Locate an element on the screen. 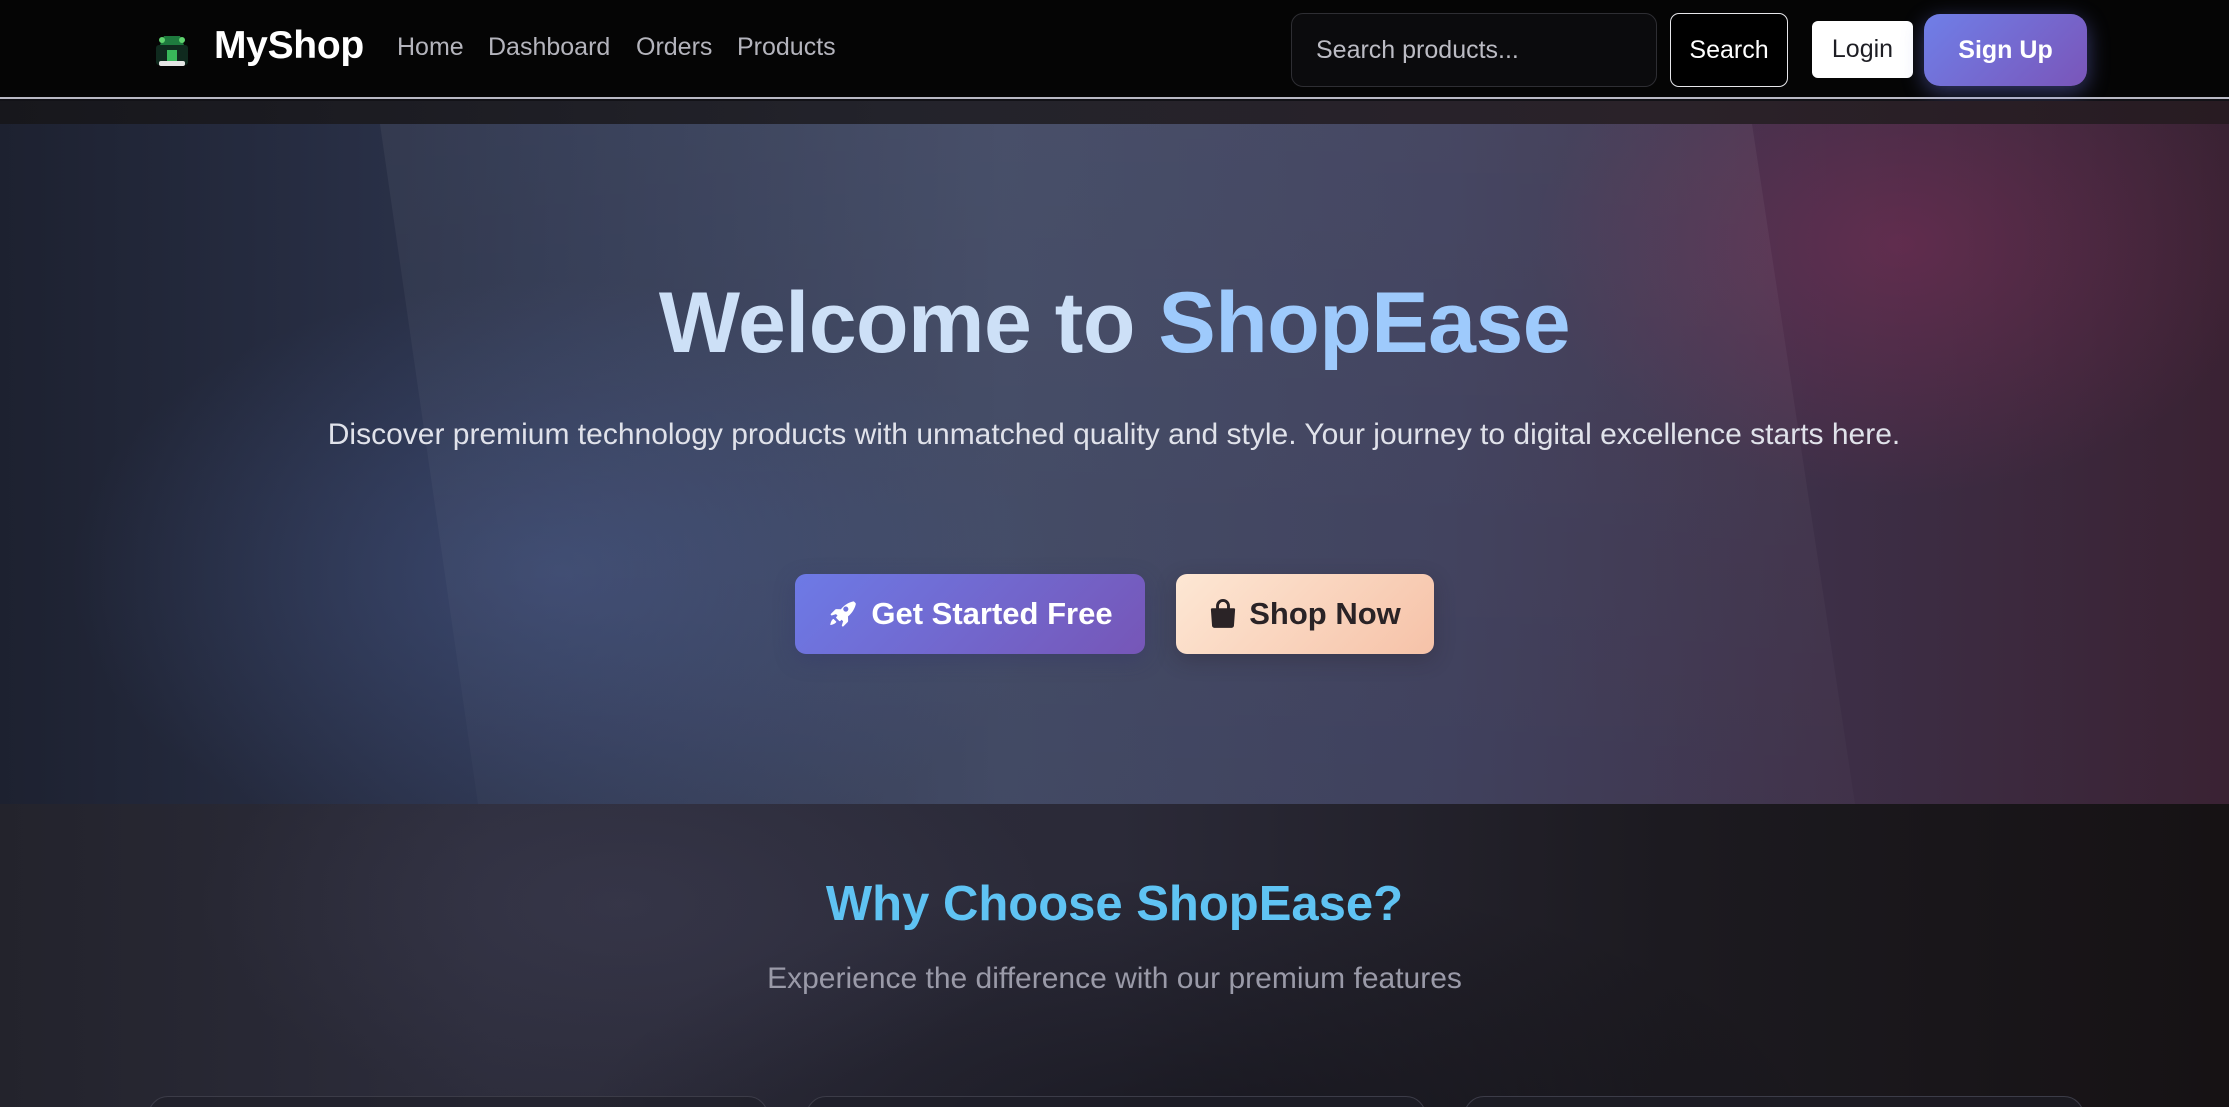 This screenshot has width=2229, height=1107. get-started-button: Get Started Free is located at coordinates (970, 614).